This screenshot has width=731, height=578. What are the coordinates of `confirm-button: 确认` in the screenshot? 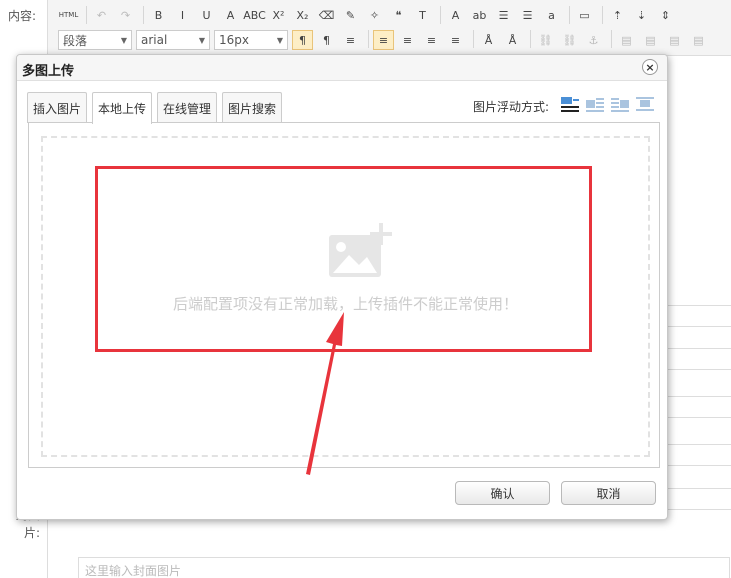 It's located at (502, 493).